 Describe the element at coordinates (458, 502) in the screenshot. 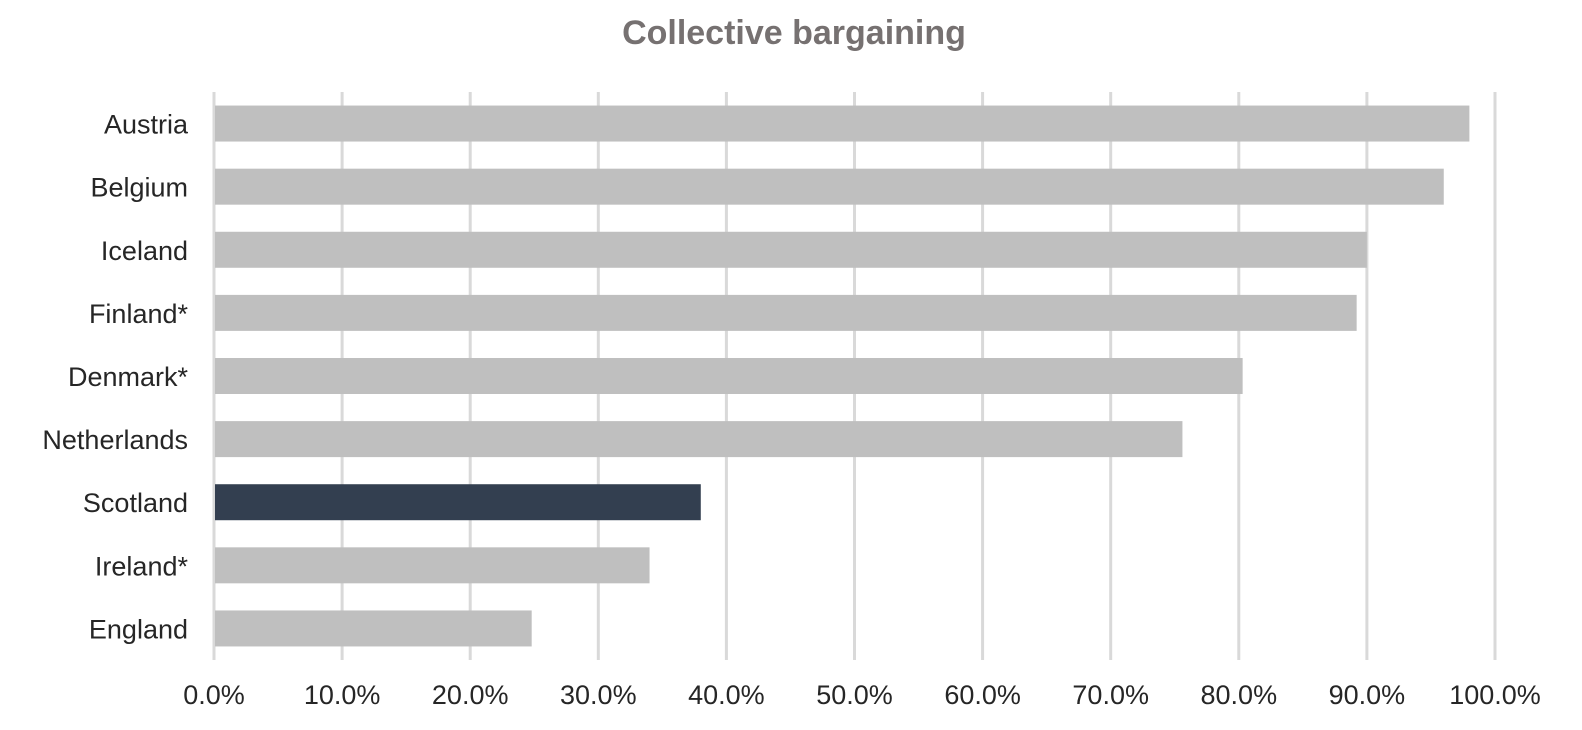

I see `bar-scotland` at that location.